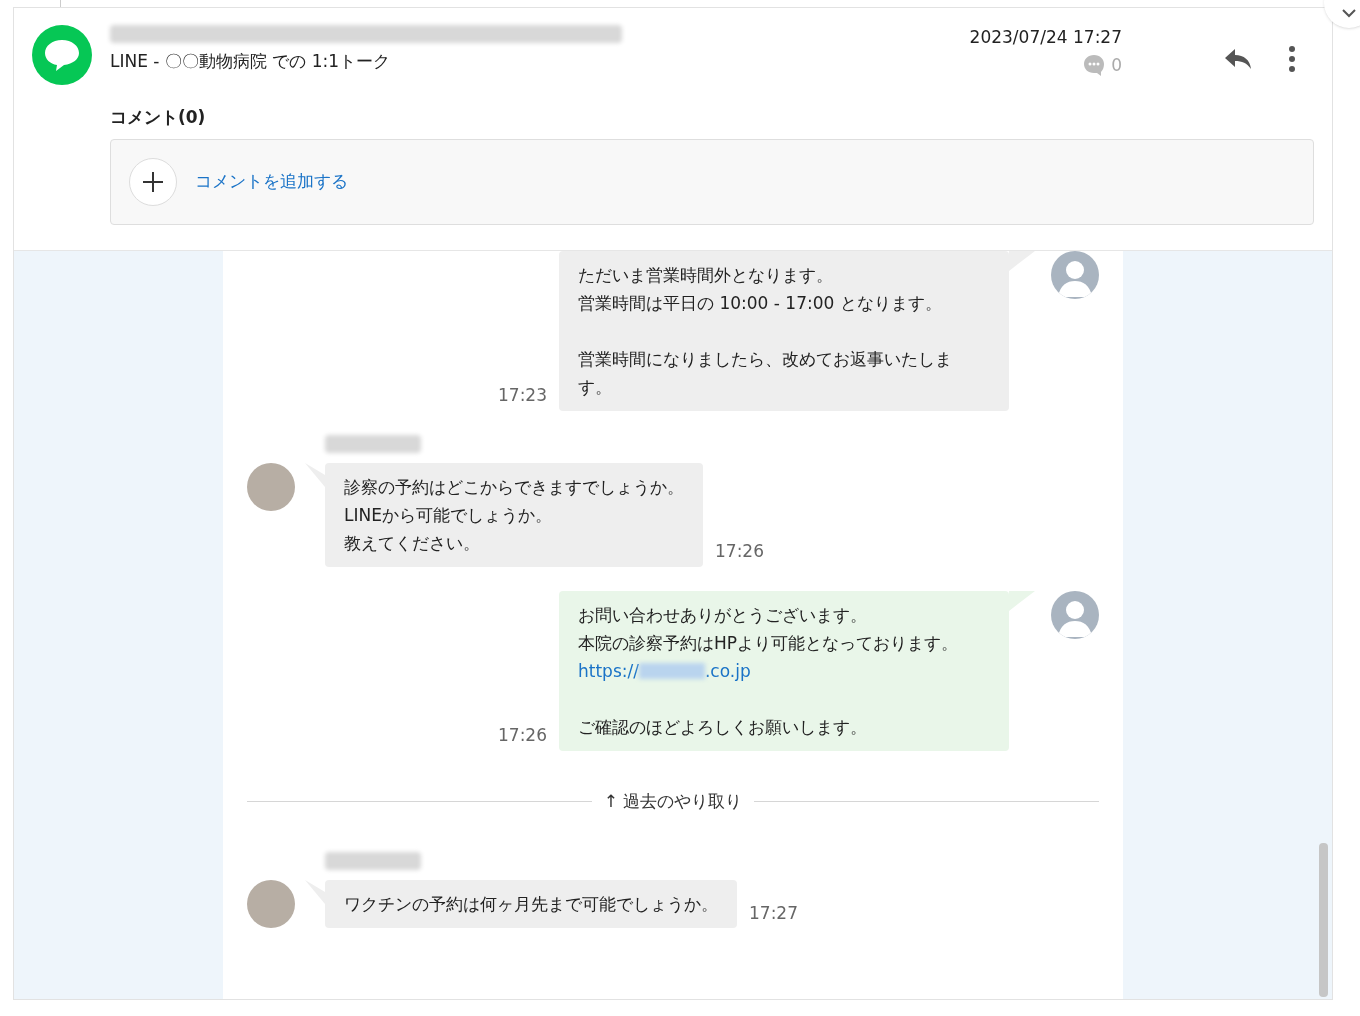  What do you see at coordinates (531, 904) in the screenshot?
I see `message-text: ワクチンの予約は何ヶ月先まで可能でしょうか。` at bounding box center [531, 904].